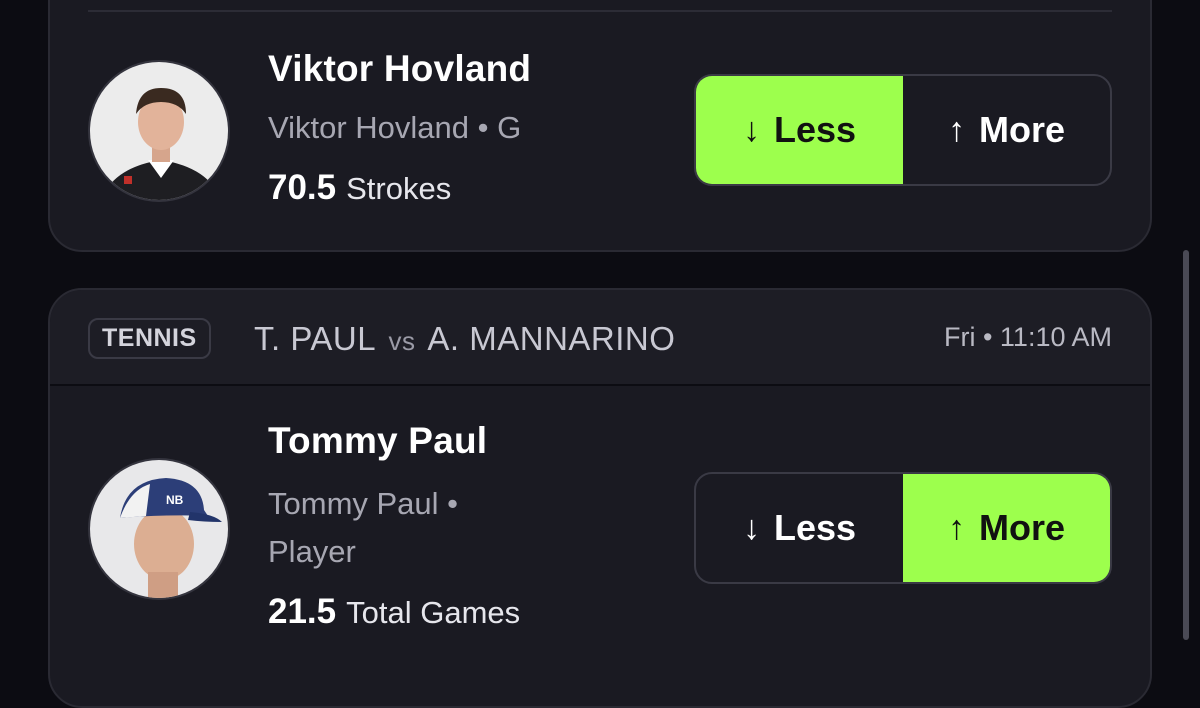 This screenshot has width=1200, height=708. I want to click on team2: A. MANNARINO, so click(551, 338).